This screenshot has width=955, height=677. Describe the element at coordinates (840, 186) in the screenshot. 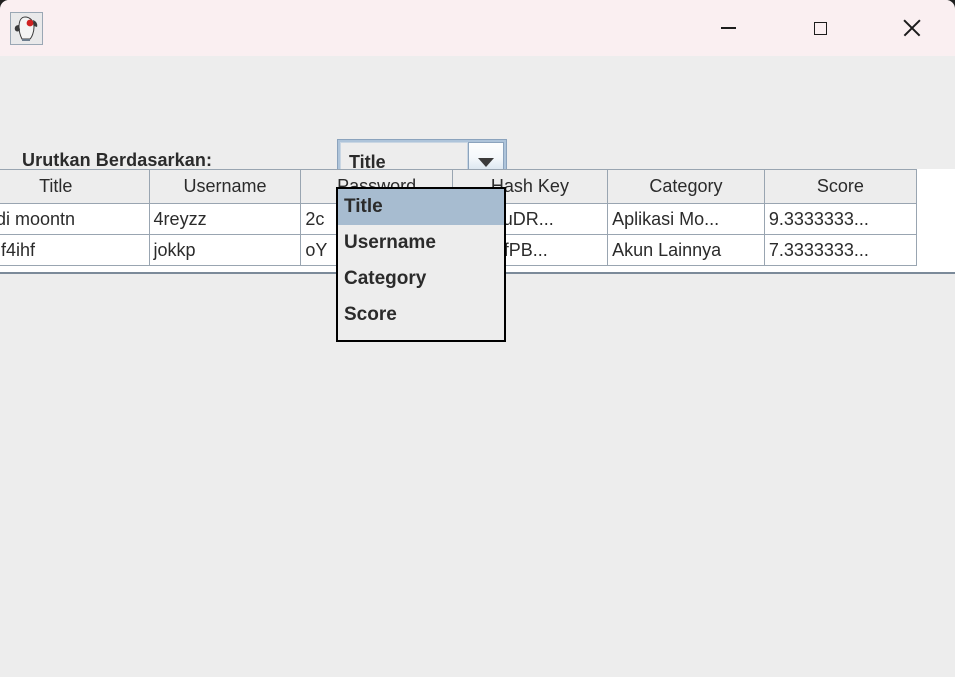

I see `column-header-score: Score` at that location.